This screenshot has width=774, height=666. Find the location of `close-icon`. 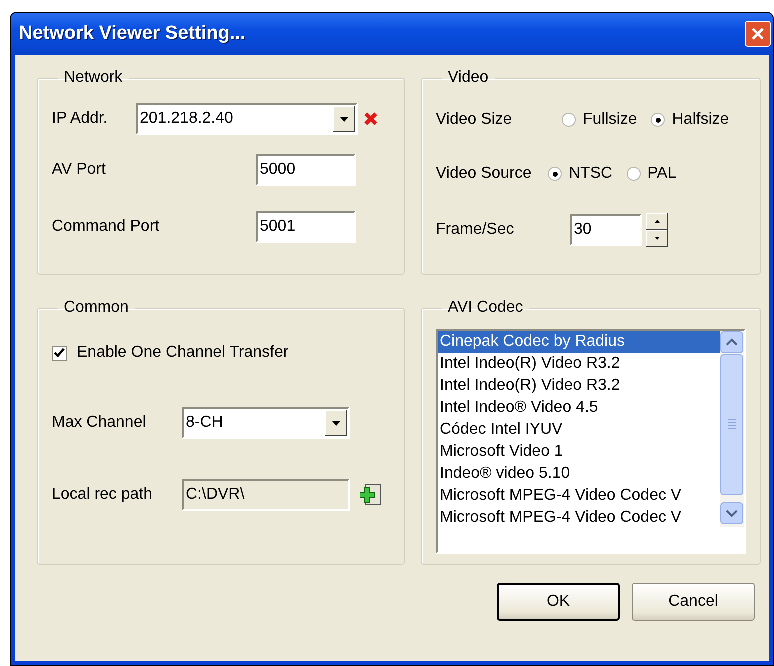

close-icon is located at coordinates (758, 34).